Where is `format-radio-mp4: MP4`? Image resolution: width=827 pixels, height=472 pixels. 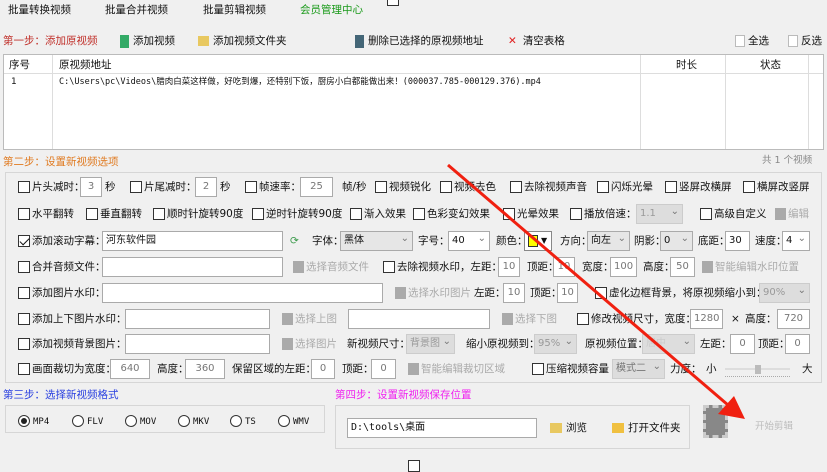
format-radio-mp4: MP4 is located at coordinates (33, 421).